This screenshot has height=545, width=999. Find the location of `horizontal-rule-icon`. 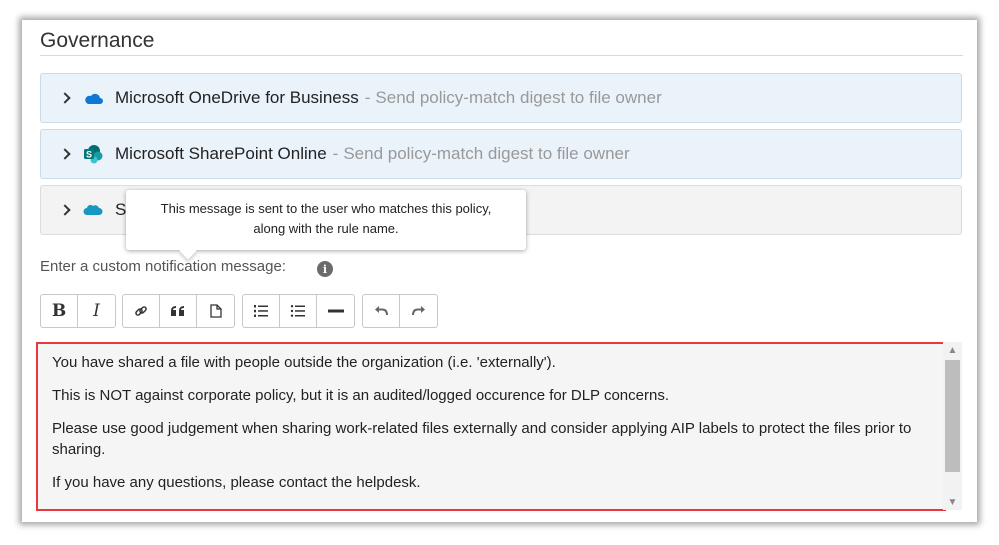

horizontal-rule-icon is located at coordinates (335, 311).